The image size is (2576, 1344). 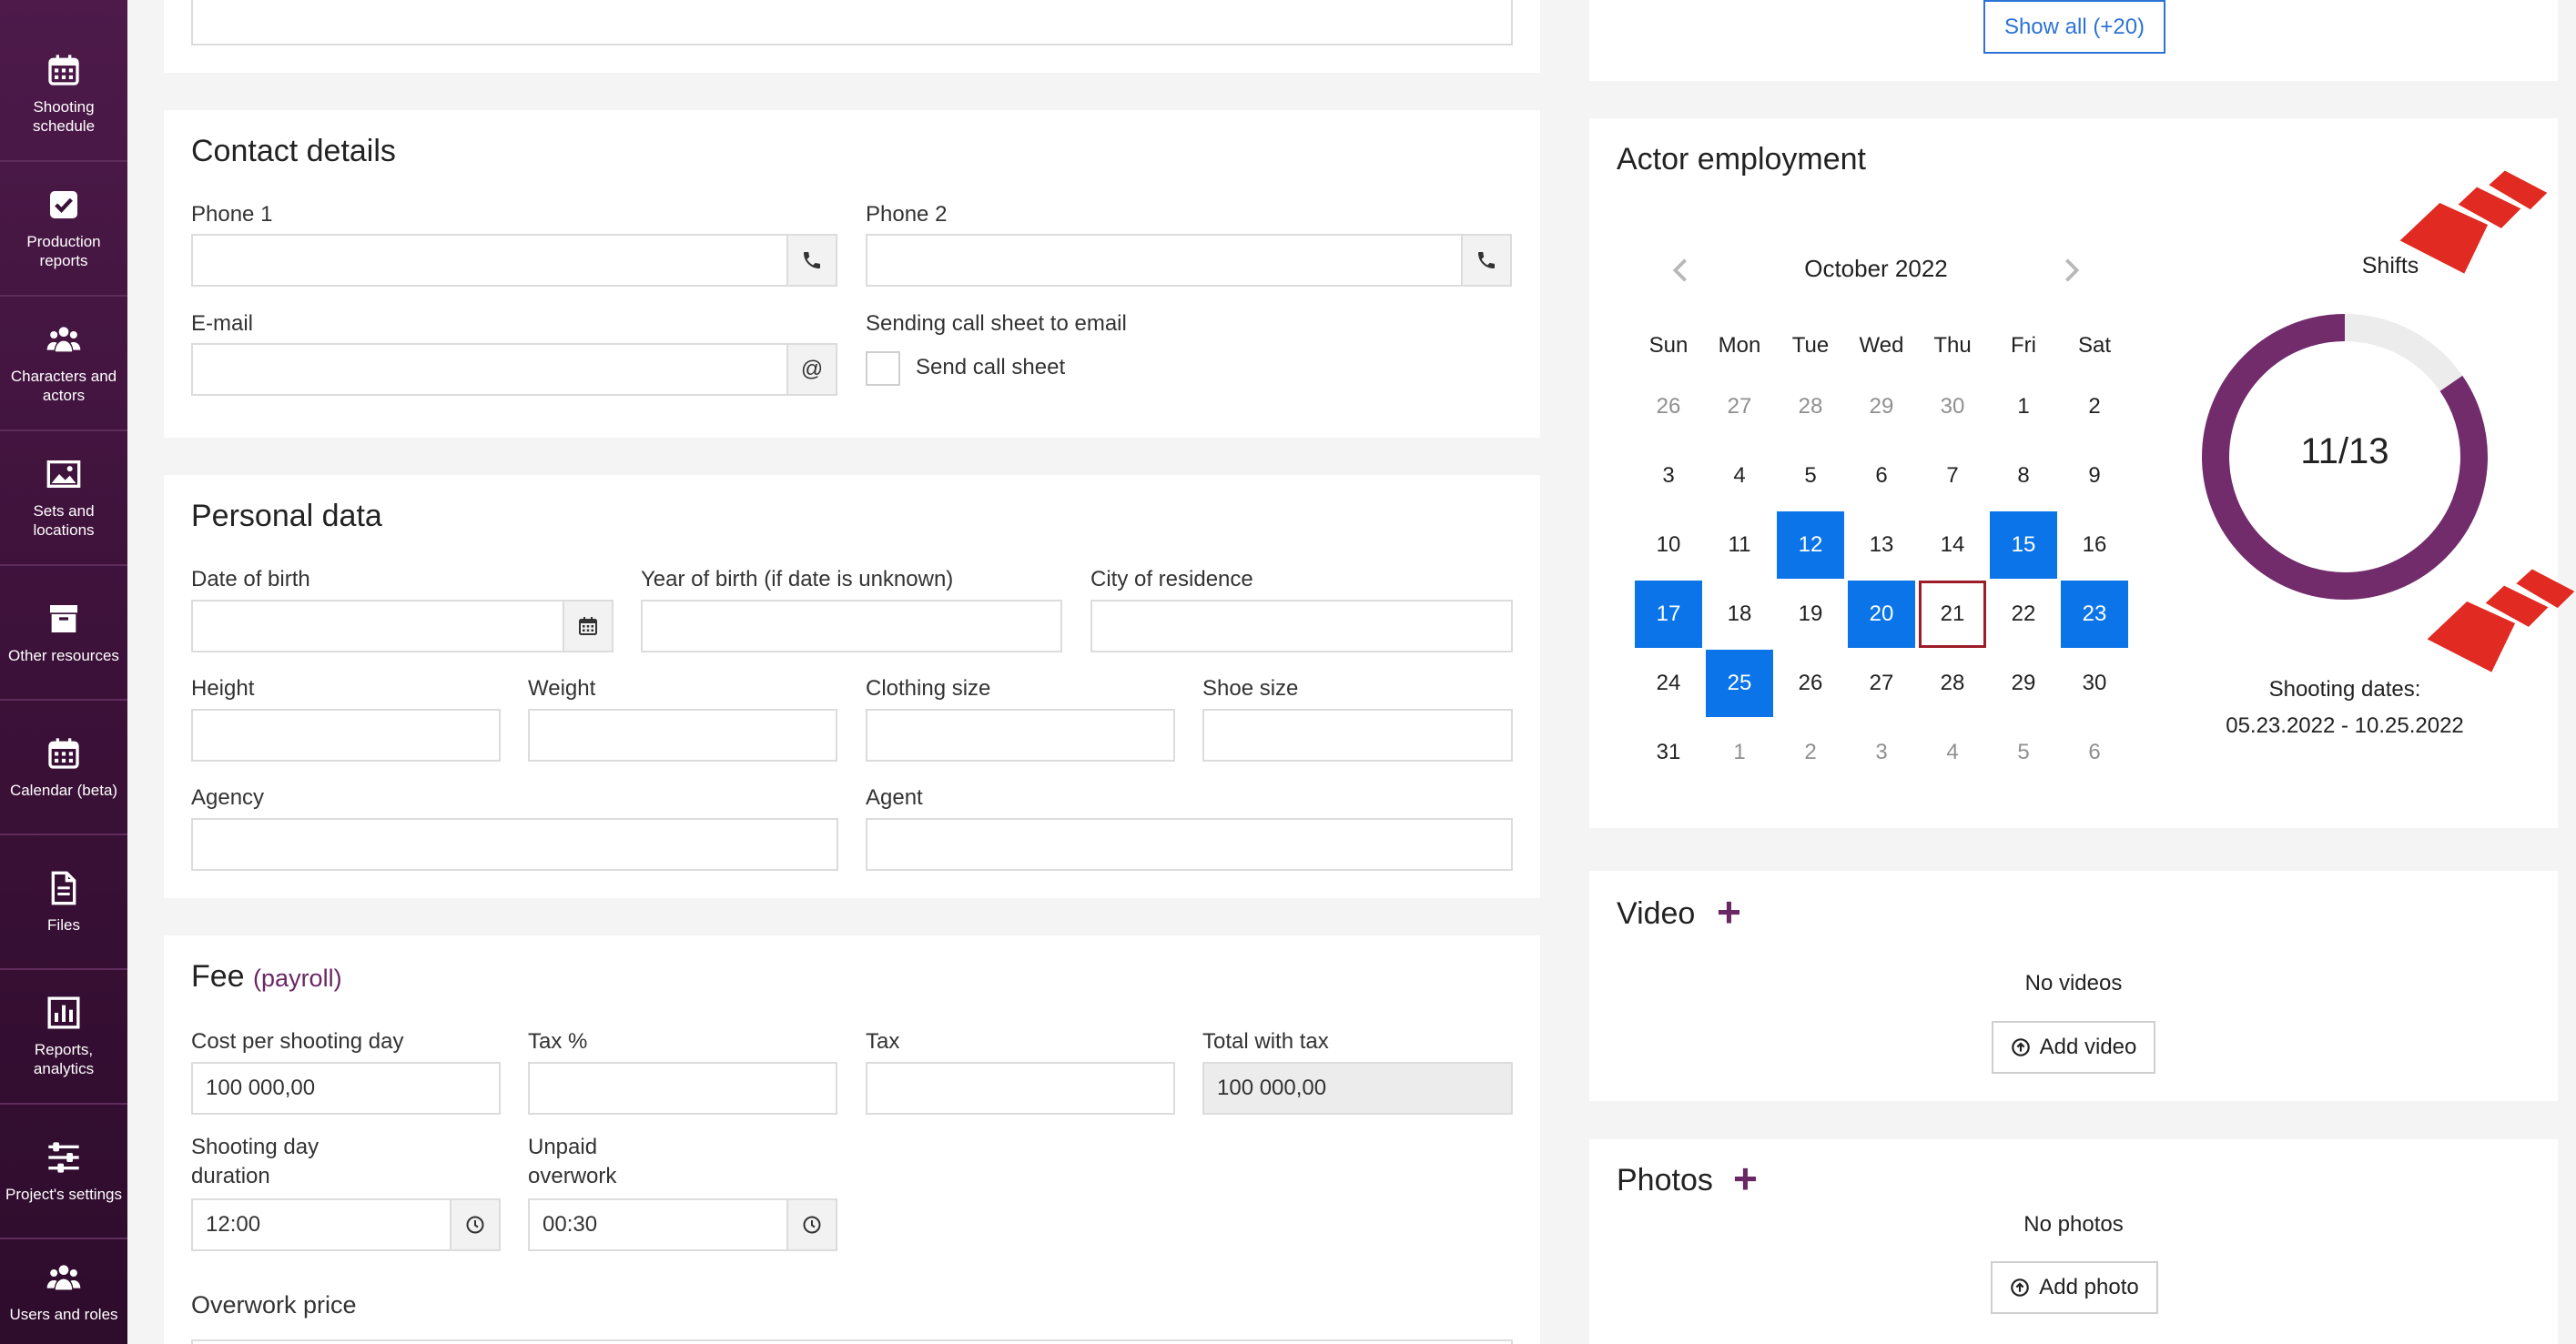 What do you see at coordinates (489, 260) in the screenshot?
I see `phone1-input` at bounding box center [489, 260].